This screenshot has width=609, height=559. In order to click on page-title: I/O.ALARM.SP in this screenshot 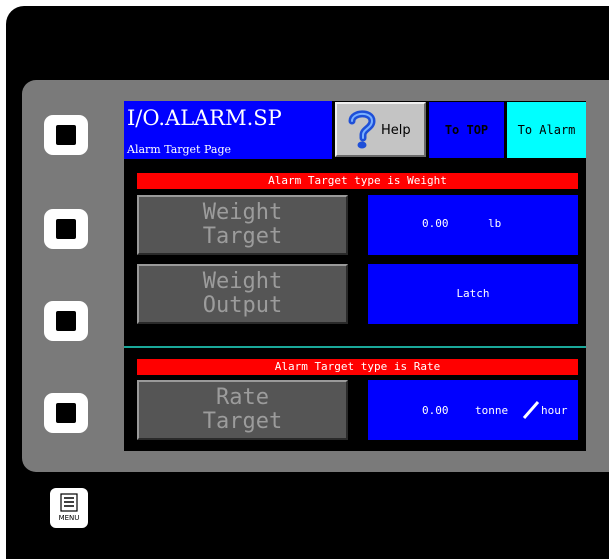, I will do `click(204, 118)`.